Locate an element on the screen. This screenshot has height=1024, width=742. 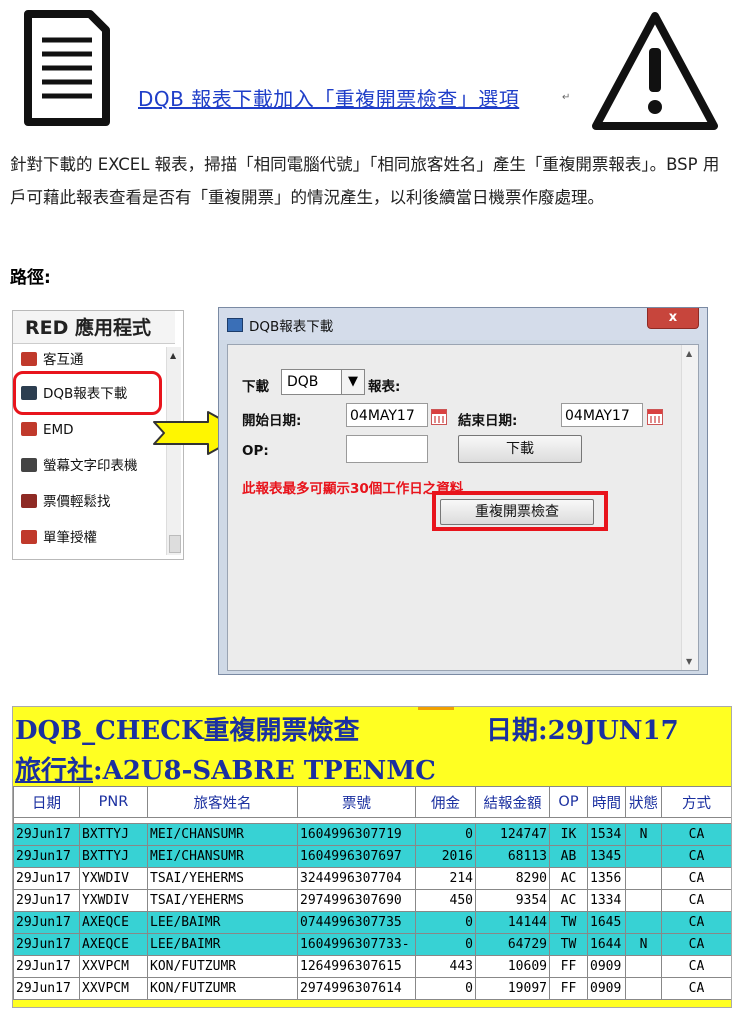
table-cell: 19097 is located at coordinates (512, 988).